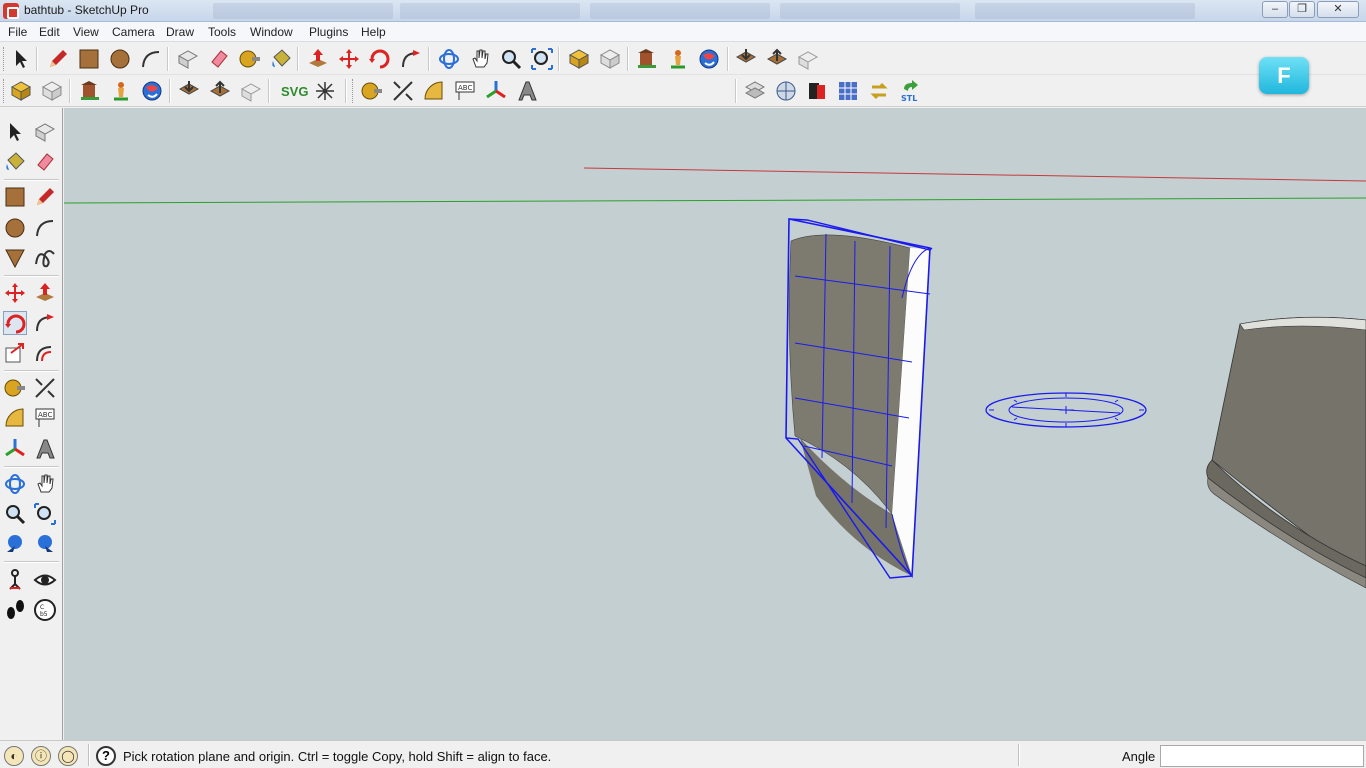 The width and height of the screenshot is (1366, 768). What do you see at coordinates (15, 610) in the screenshot?
I see `walk-icon` at bounding box center [15, 610].